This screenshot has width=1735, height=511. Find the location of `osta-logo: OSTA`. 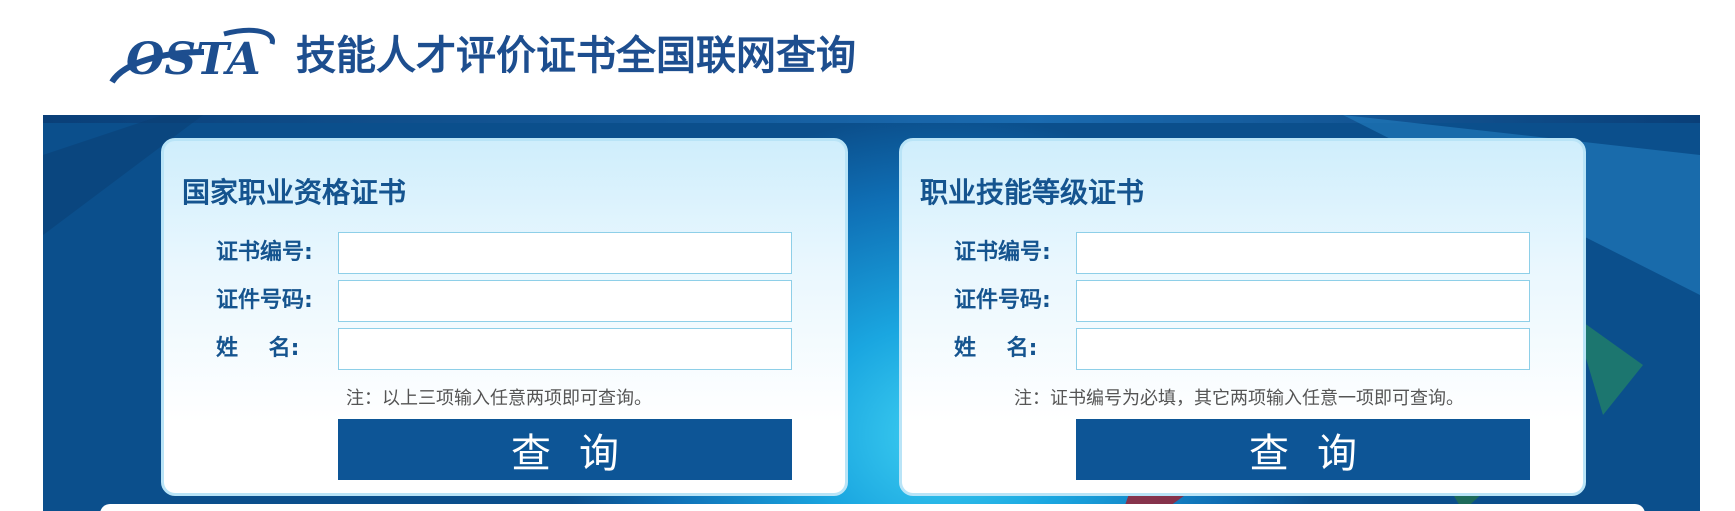

osta-logo: OSTA is located at coordinates (192, 56).